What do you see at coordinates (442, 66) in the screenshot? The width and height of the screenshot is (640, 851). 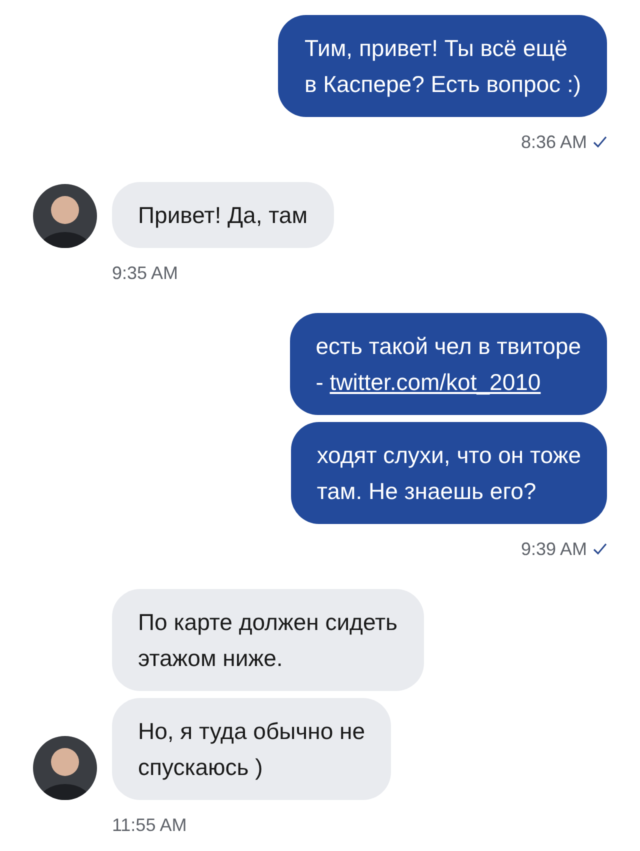 I see `message-bubble: Тим, привет! Ты всё ещё в Каспере? Есть вопрос :)` at bounding box center [442, 66].